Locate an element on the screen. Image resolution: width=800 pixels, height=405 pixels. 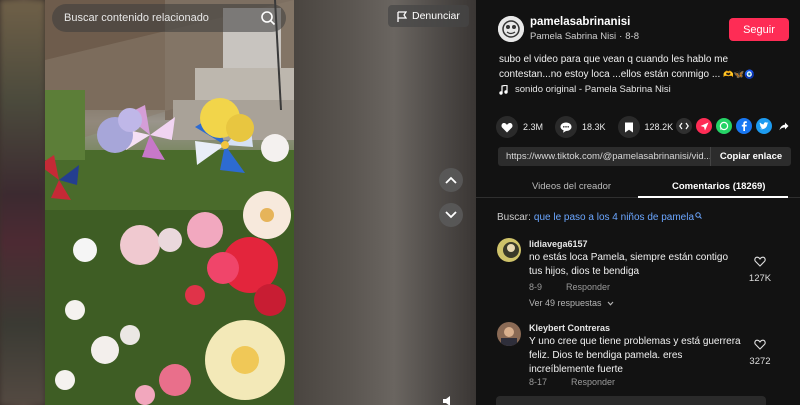
comment-bubble-icon is located at coordinates (566, 127).